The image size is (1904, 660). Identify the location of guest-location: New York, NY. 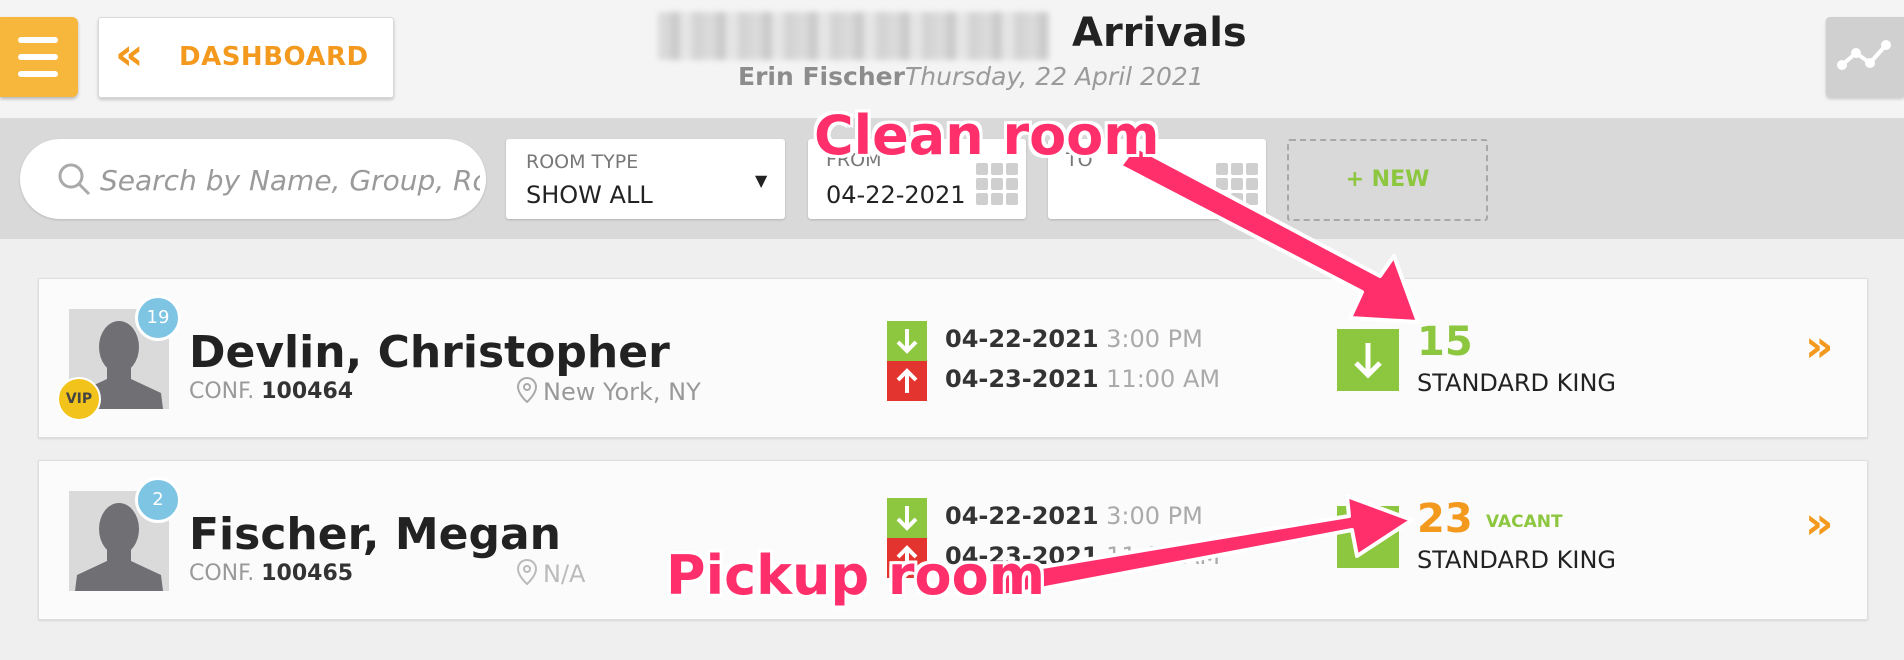
(608, 391).